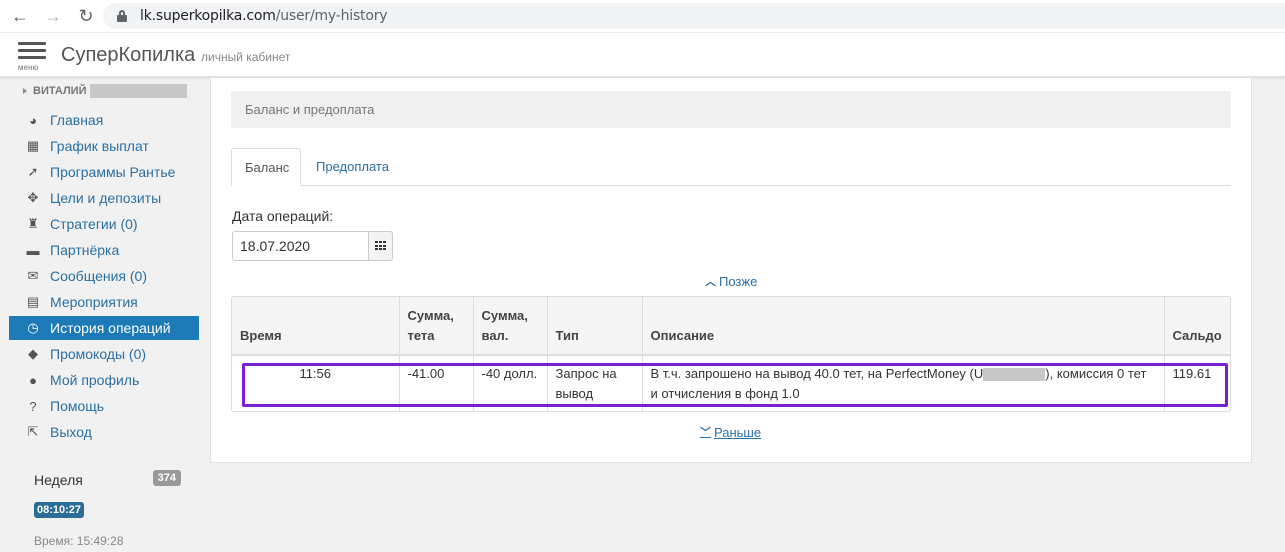 The width and height of the screenshot is (1285, 552). What do you see at coordinates (98, 276) in the screenshot?
I see `sidebar-item-label: Сообщения (0)` at bounding box center [98, 276].